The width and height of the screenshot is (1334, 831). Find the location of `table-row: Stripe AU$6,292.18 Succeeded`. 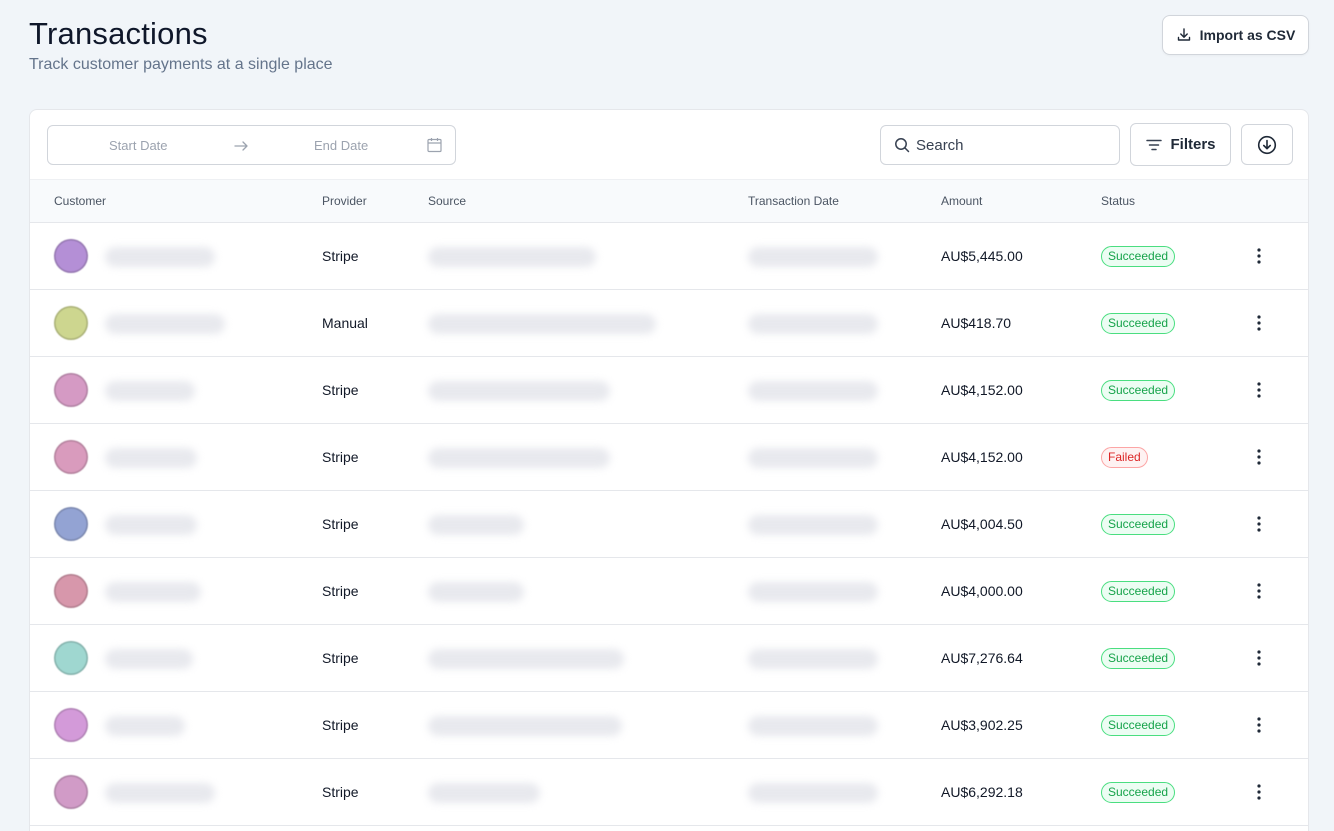

table-row: Stripe AU$6,292.18 Succeeded is located at coordinates (669, 792).